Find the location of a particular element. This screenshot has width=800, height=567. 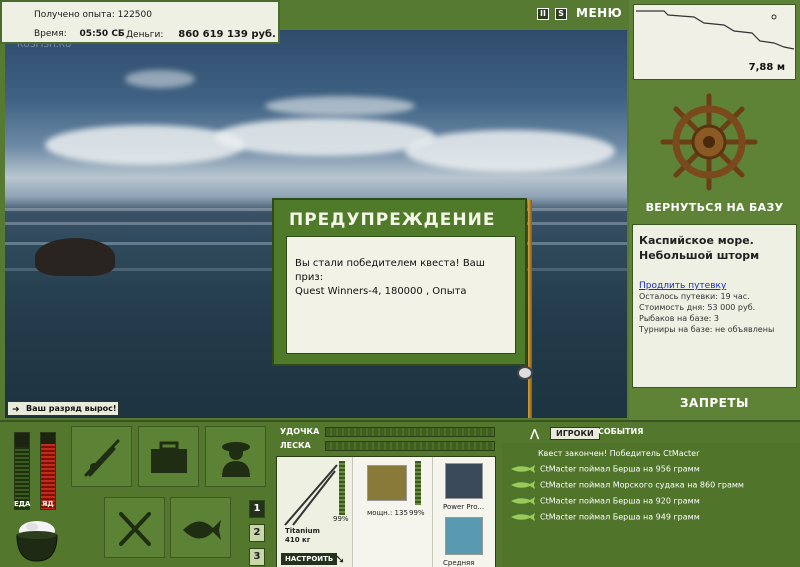

line-label: ЛЕСКА is located at coordinates (295, 445).